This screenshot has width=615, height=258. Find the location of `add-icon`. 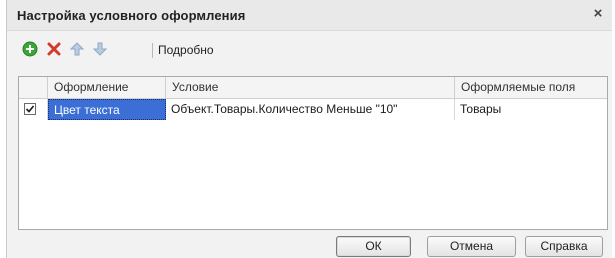

add-icon is located at coordinates (30, 49).